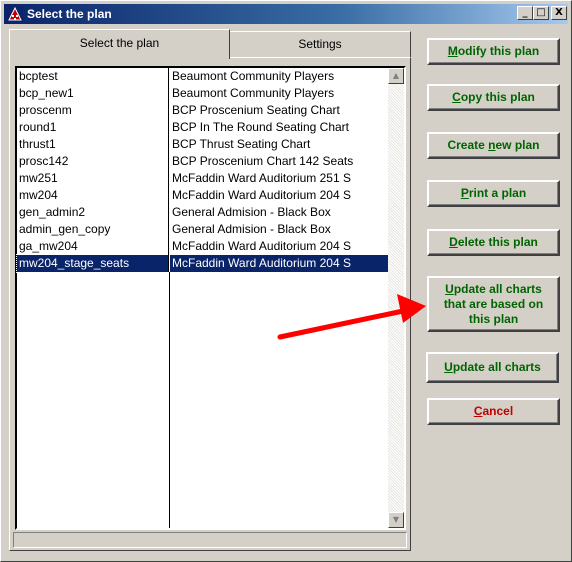 This screenshot has height=562, width=572. I want to click on plan-name-cell: bcptest, so click(93, 76).